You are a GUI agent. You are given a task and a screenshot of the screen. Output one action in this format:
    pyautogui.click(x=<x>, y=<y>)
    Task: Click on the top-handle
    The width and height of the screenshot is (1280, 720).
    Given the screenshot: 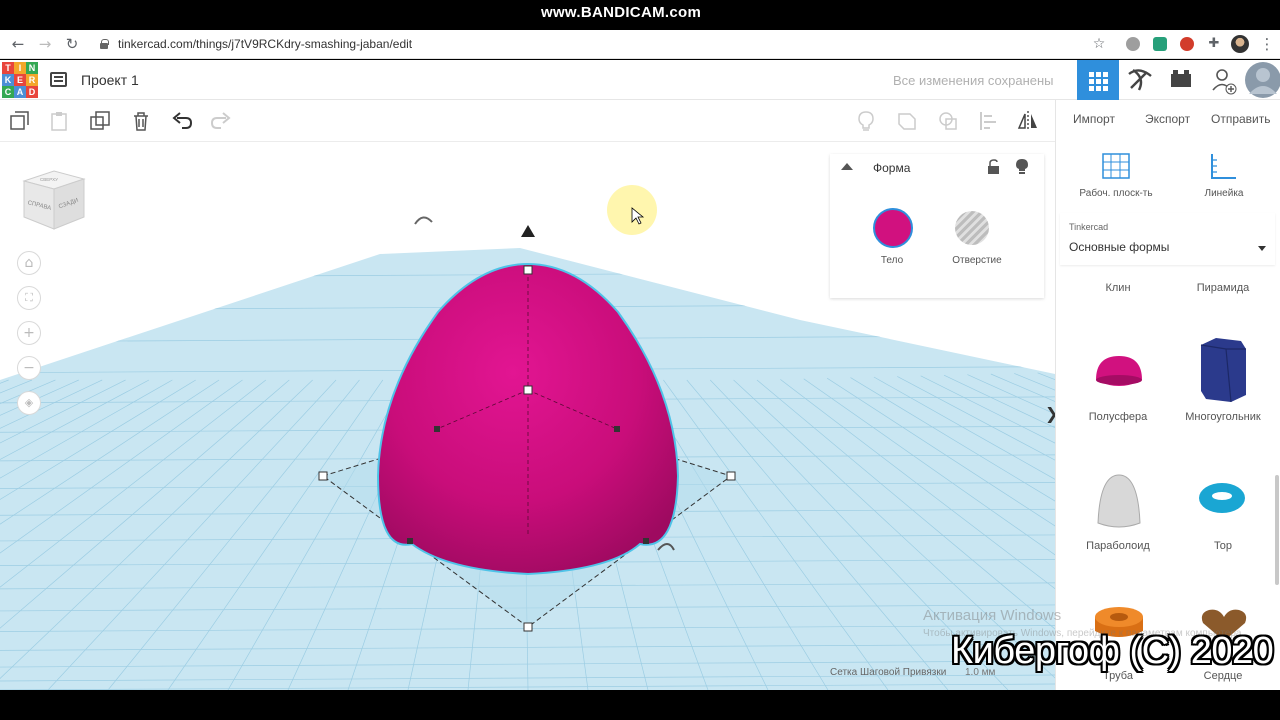 What is the action you would take?
    pyautogui.click(x=528, y=270)
    